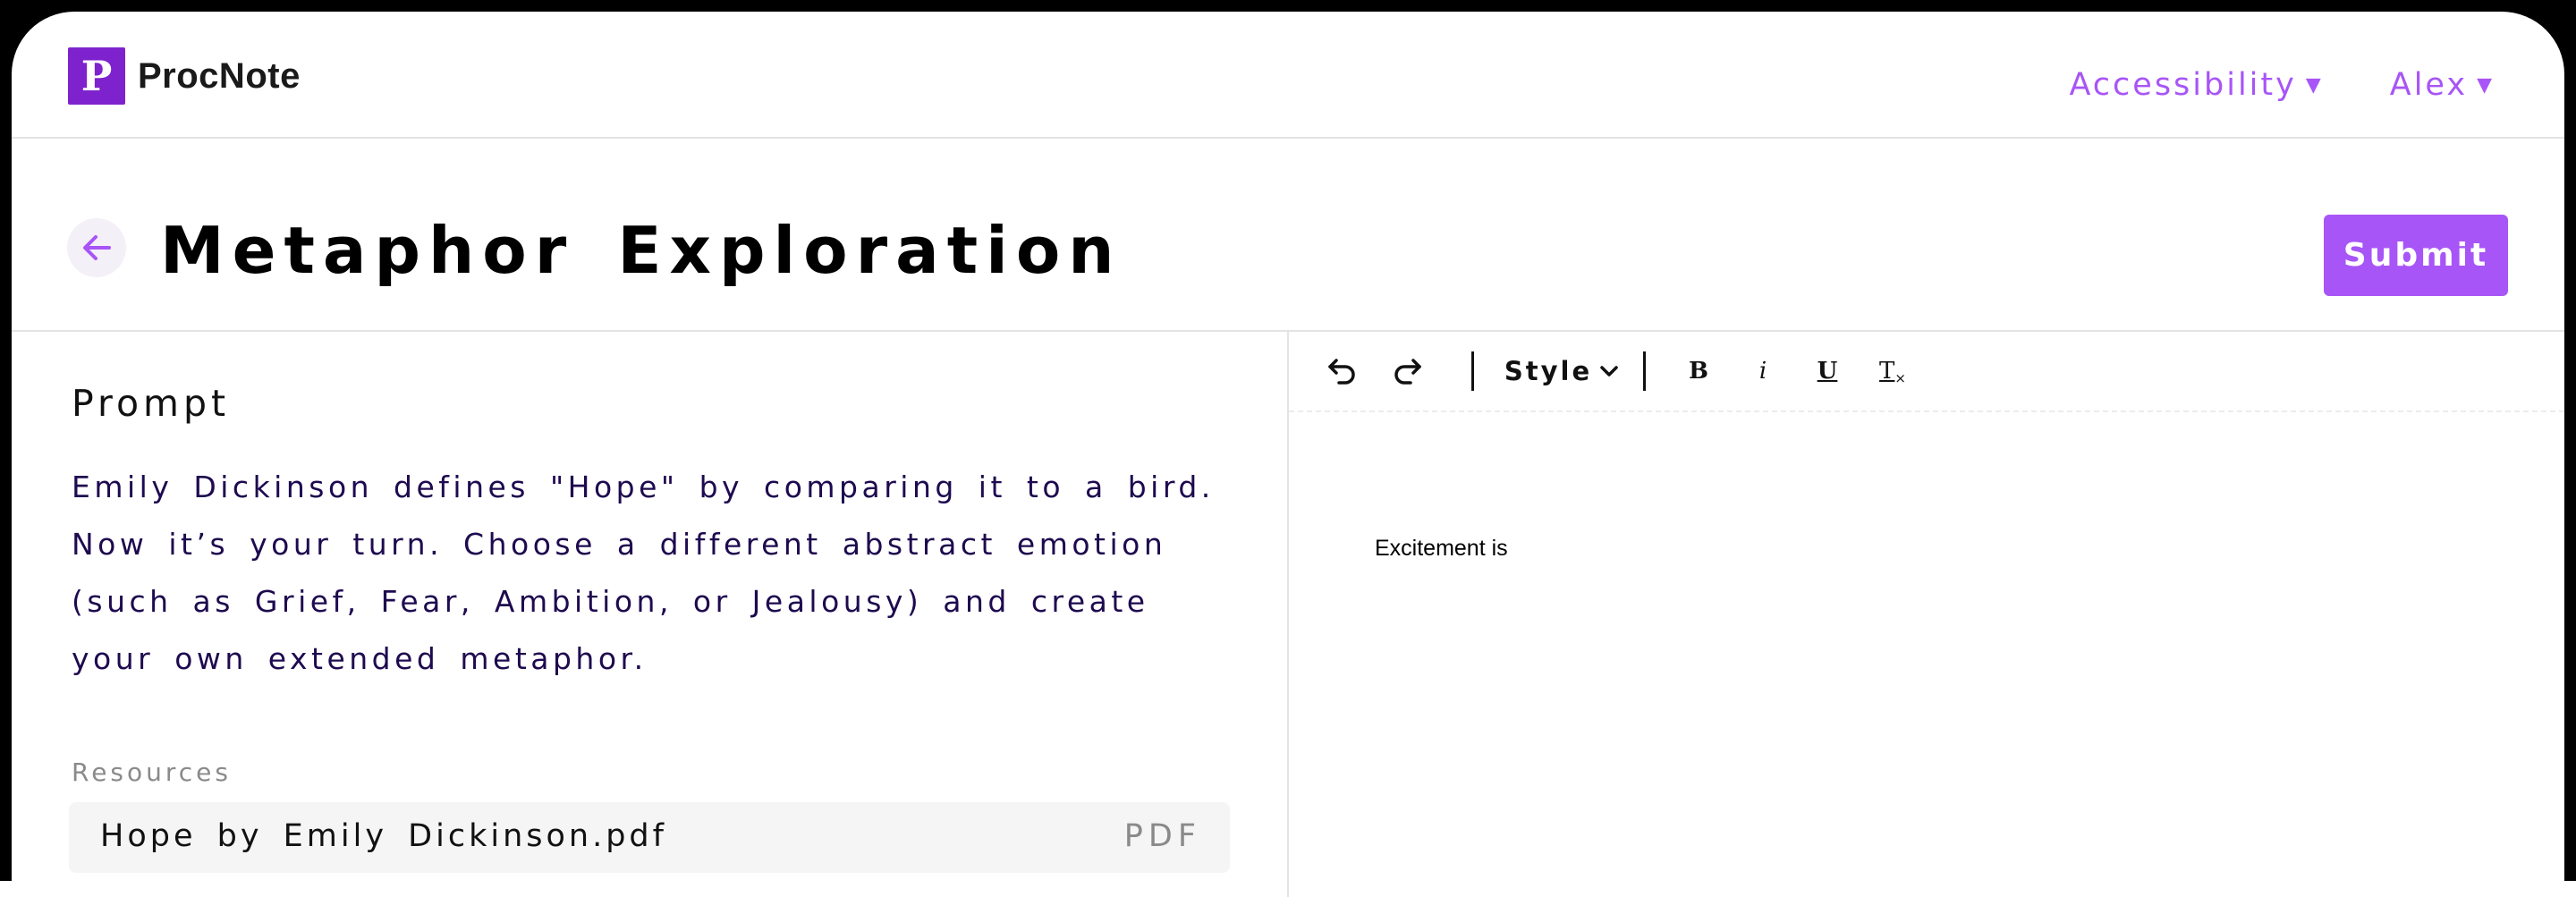 The width and height of the screenshot is (2576, 897). Describe the element at coordinates (641, 250) in the screenshot. I see `page-title: Metaphor Exploration` at that location.